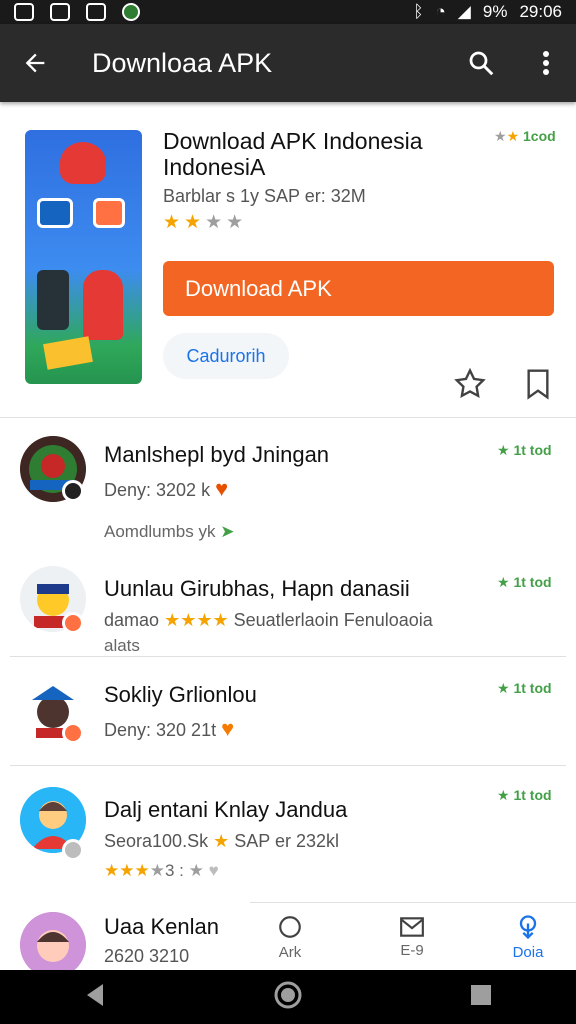 This screenshot has height=1024, width=576. What do you see at coordinates (546, 63) in the screenshot?
I see `more-vert-icon` at bounding box center [546, 63].